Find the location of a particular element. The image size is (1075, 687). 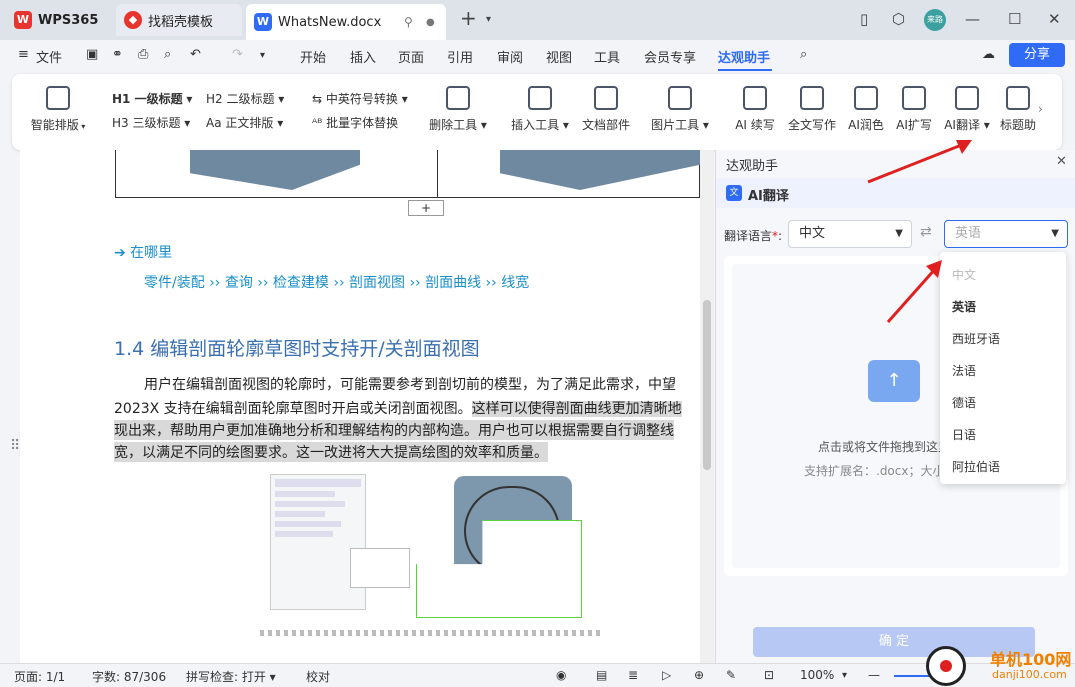

window-layout-icon: ▯ is located at coordinates (864, 19).